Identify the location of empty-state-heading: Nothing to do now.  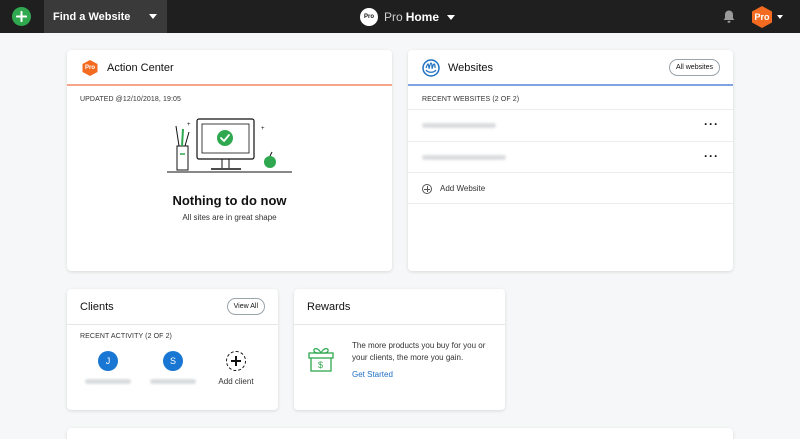
(229, 200).